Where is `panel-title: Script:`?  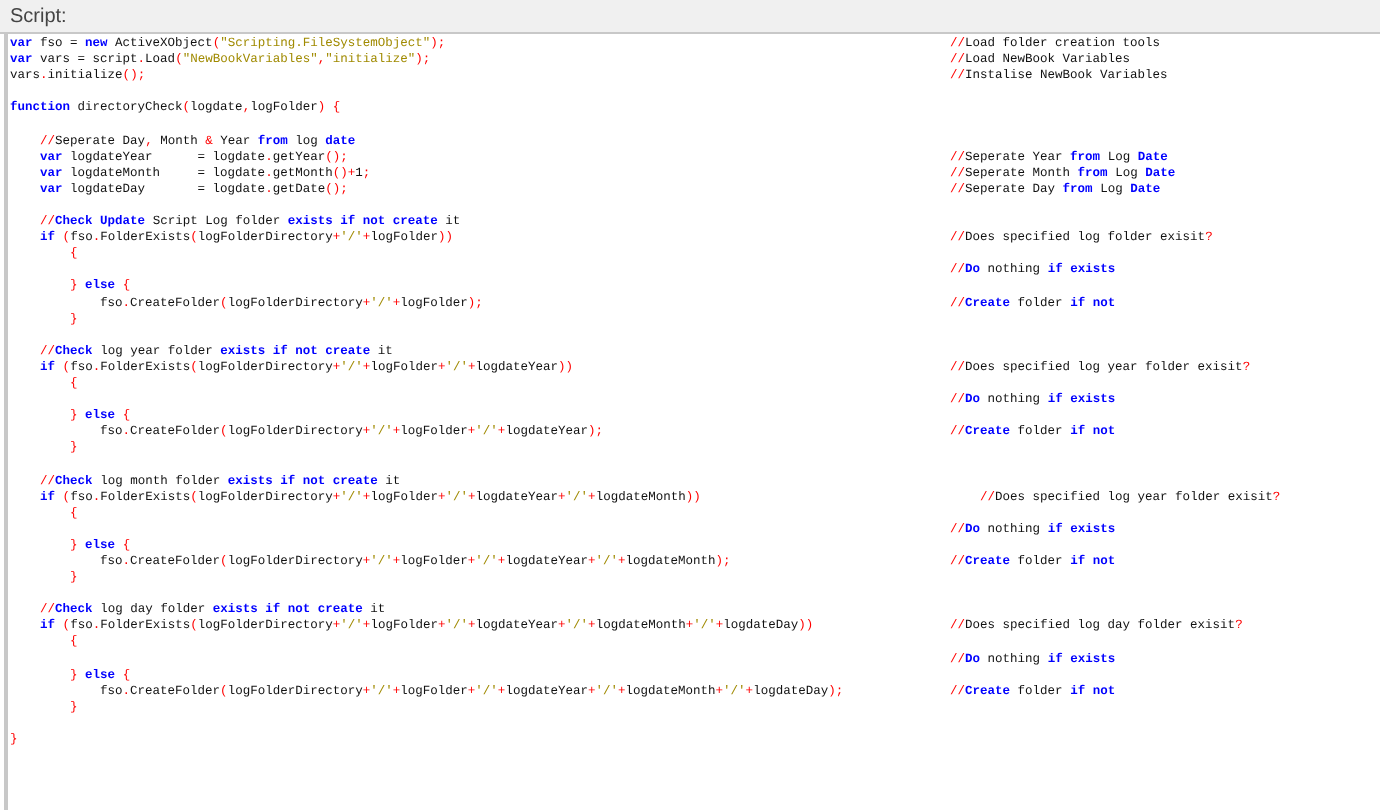
panel-title: Script: is located at coordinates (38, 17).